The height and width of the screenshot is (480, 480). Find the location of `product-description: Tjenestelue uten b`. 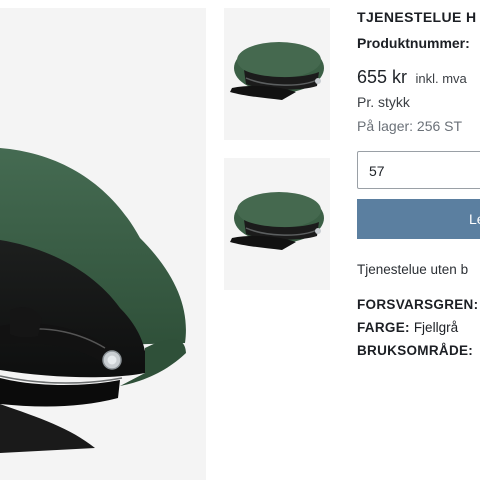

product-description: Tjenestelue uten b is located at coordinates (413, 269).